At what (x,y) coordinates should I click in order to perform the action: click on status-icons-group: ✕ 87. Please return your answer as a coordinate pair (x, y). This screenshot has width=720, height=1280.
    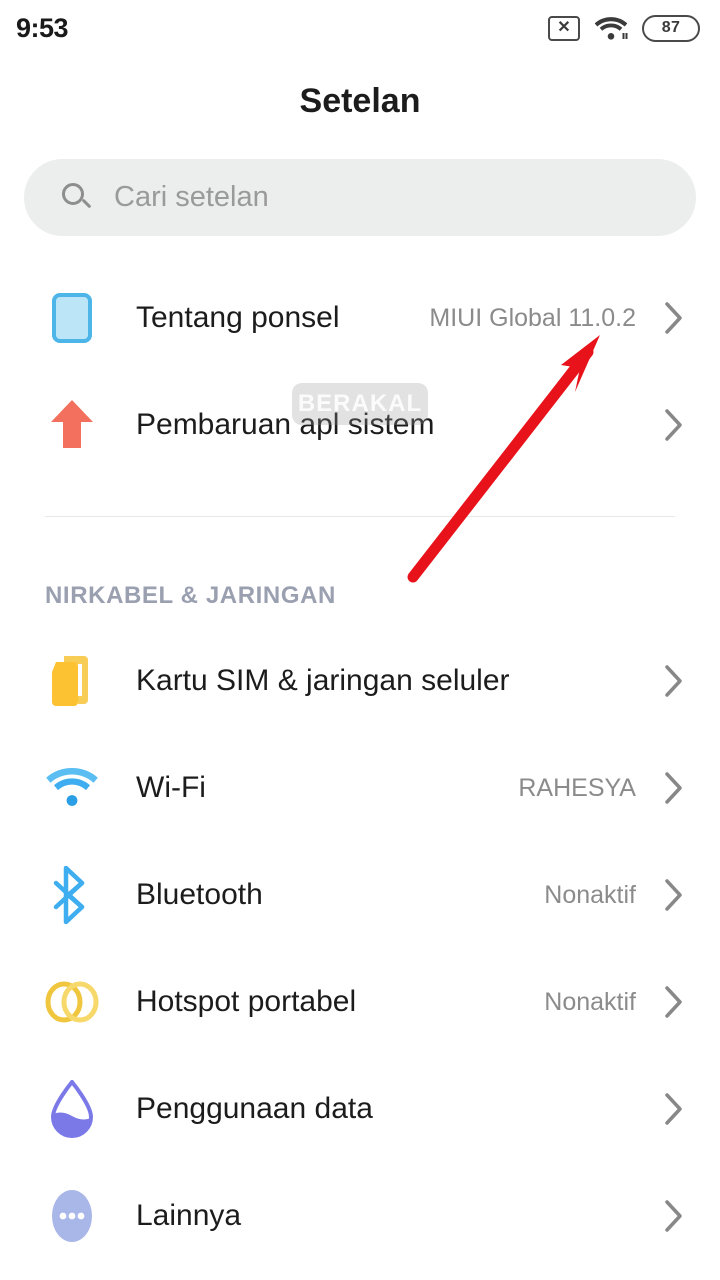
    Looking at the image, I should click on (624, 28).